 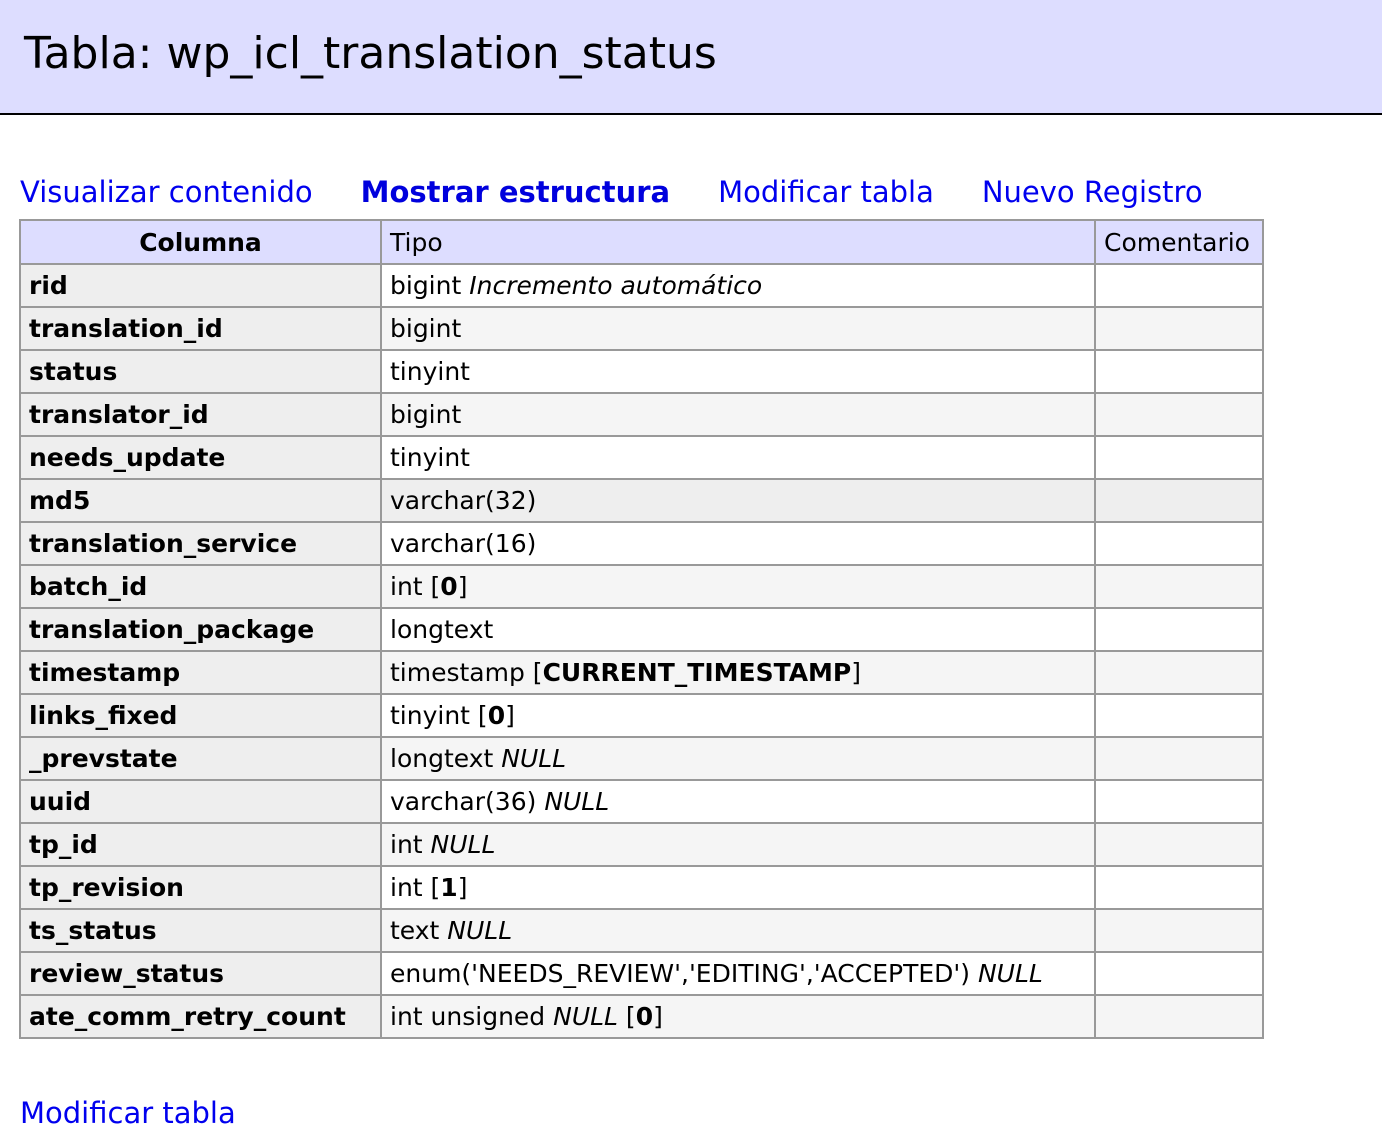 I want to click on column-name-cell: translation_service, so click(x=200, y=543).